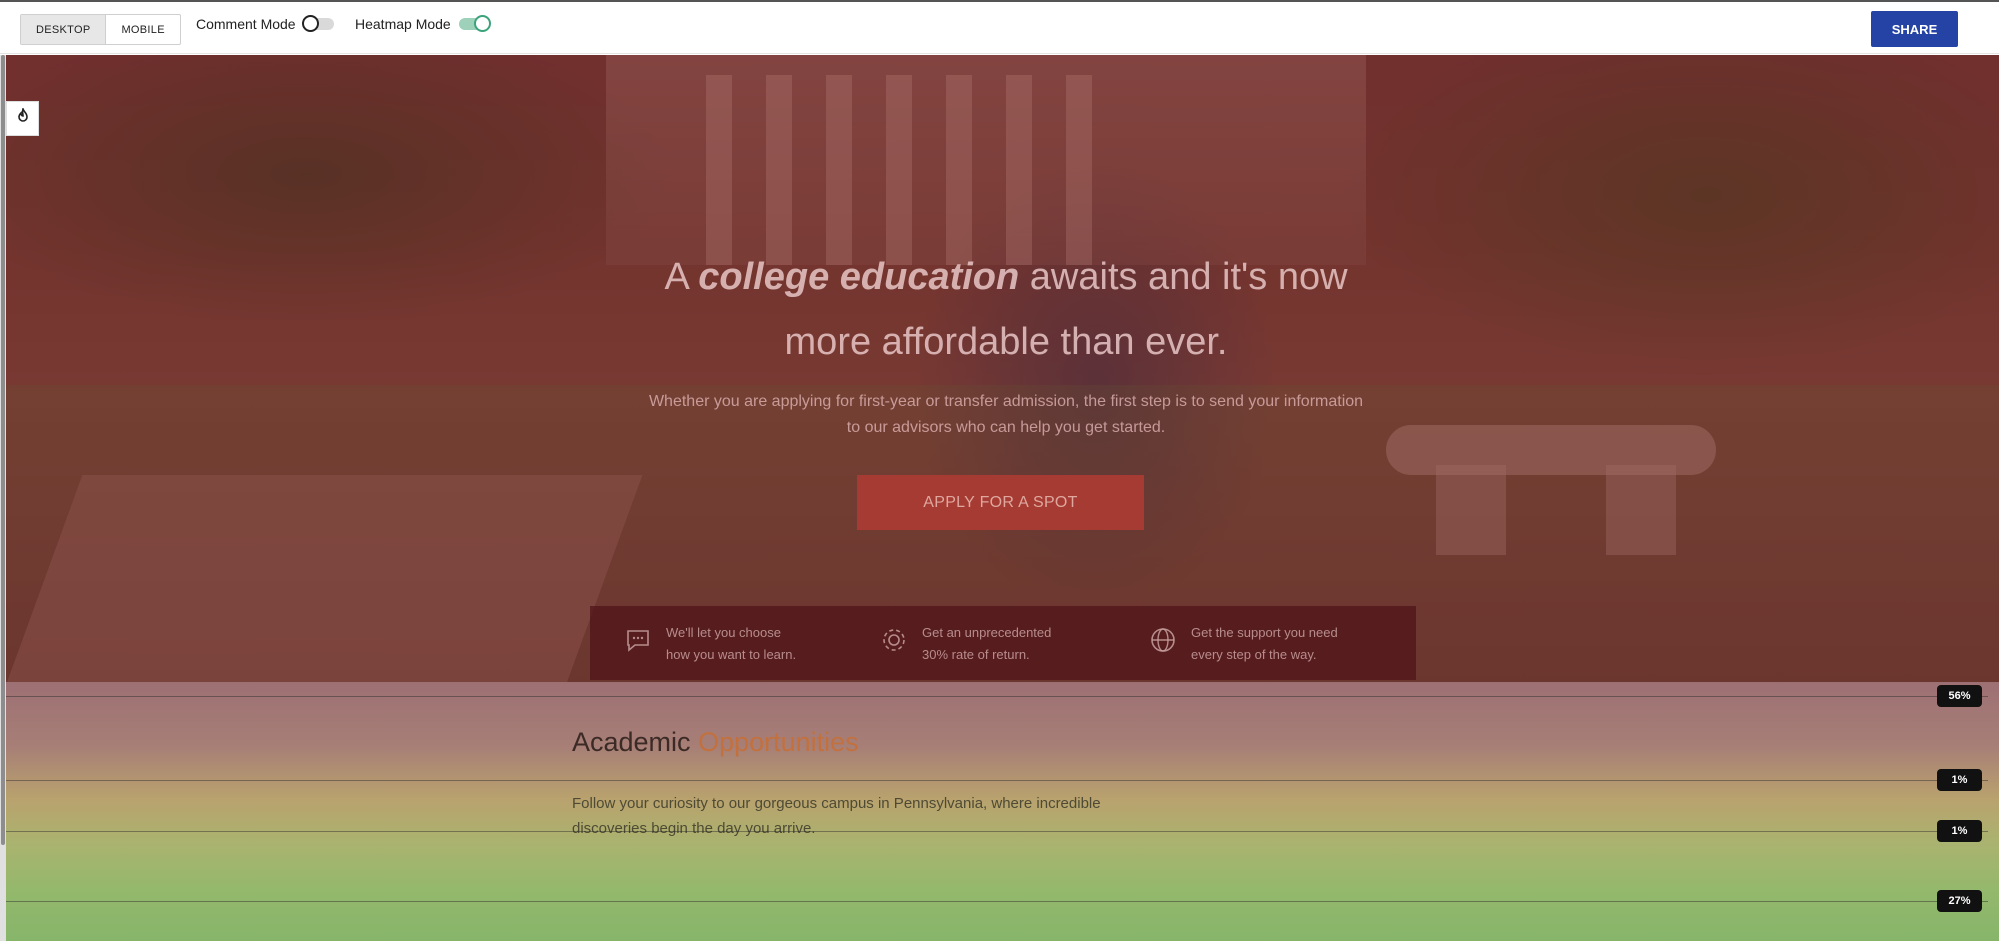  Describe the element at coordinates (63, 29) in the screenshot. I see `desktop-tab: DESKTOP` at that location.